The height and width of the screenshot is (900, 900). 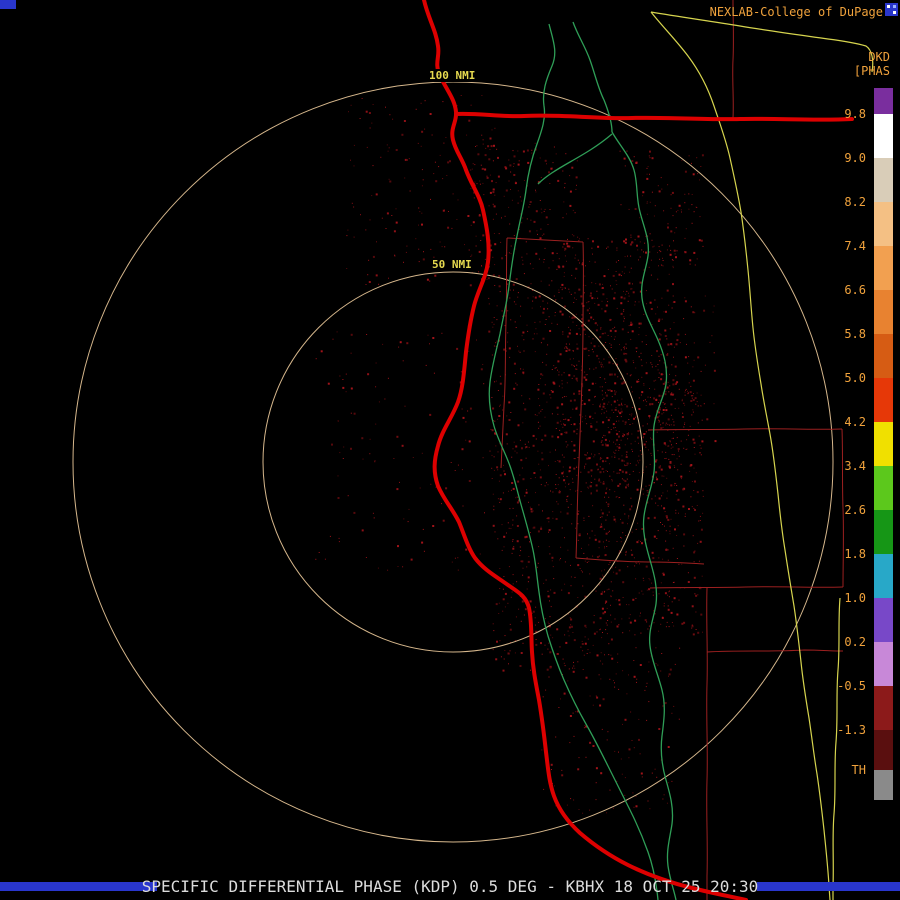 I want to click on river, so click(x=575, y=159).